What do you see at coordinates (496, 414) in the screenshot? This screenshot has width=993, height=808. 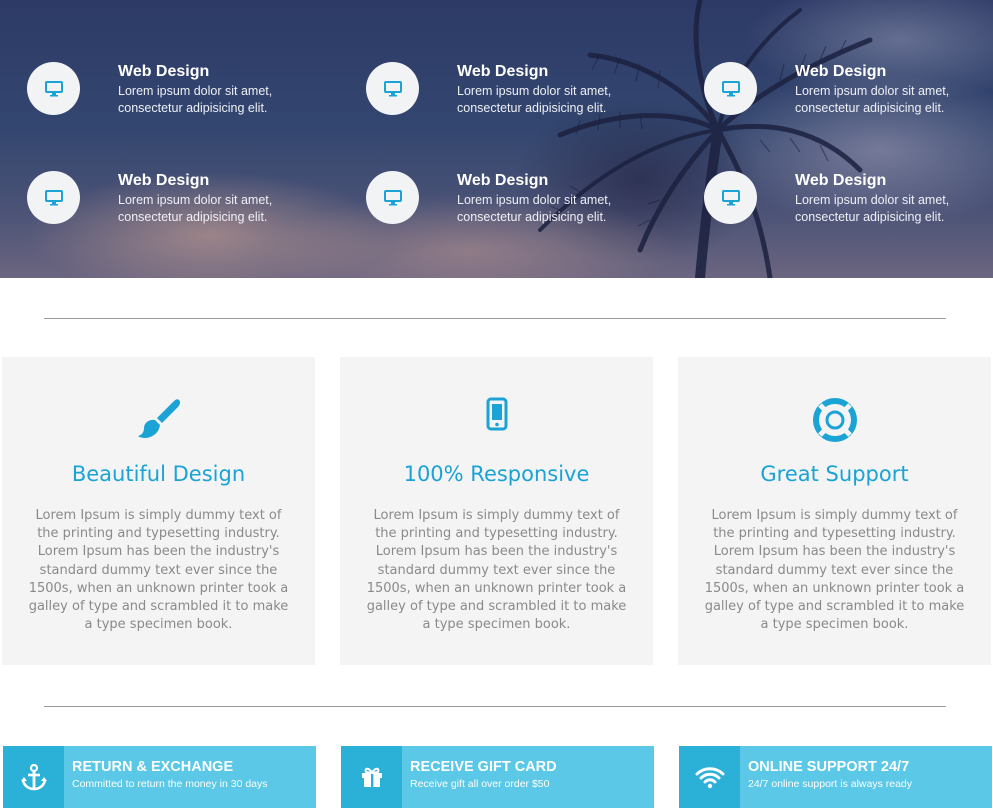 I see `mobile-phone-icon` at bounding box center [496, 414].